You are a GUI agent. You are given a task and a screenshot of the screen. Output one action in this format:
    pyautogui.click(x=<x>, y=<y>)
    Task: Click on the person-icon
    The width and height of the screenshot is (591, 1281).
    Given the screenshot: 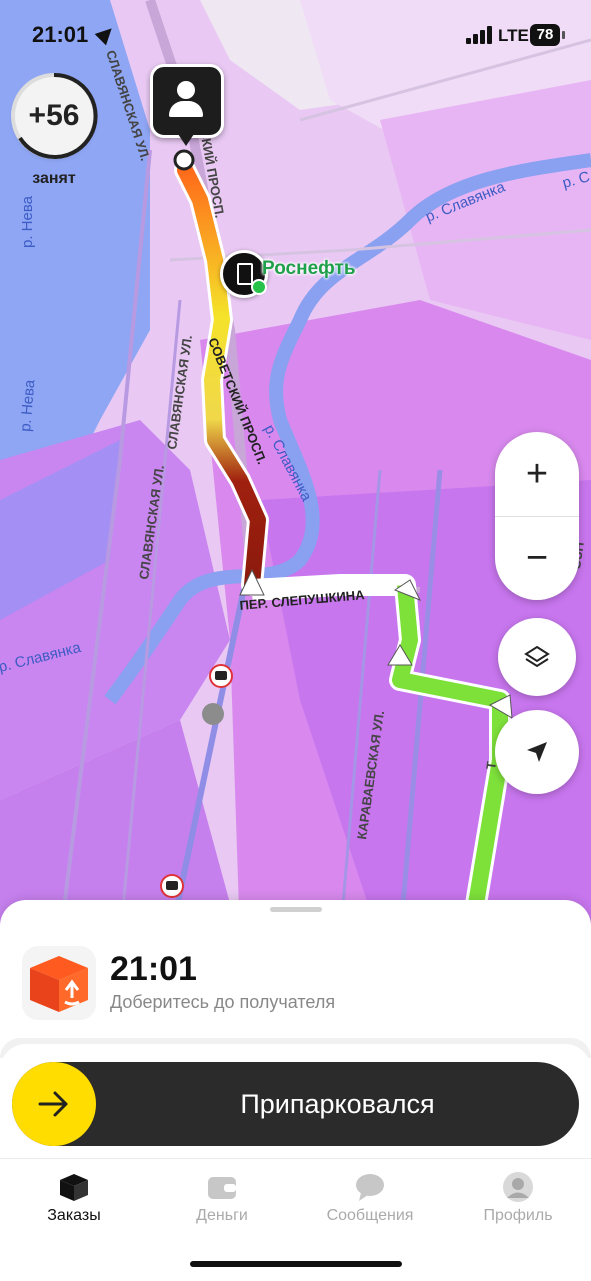 What is the action you would take?
    pyautogui.click(x=186, y=90)
    